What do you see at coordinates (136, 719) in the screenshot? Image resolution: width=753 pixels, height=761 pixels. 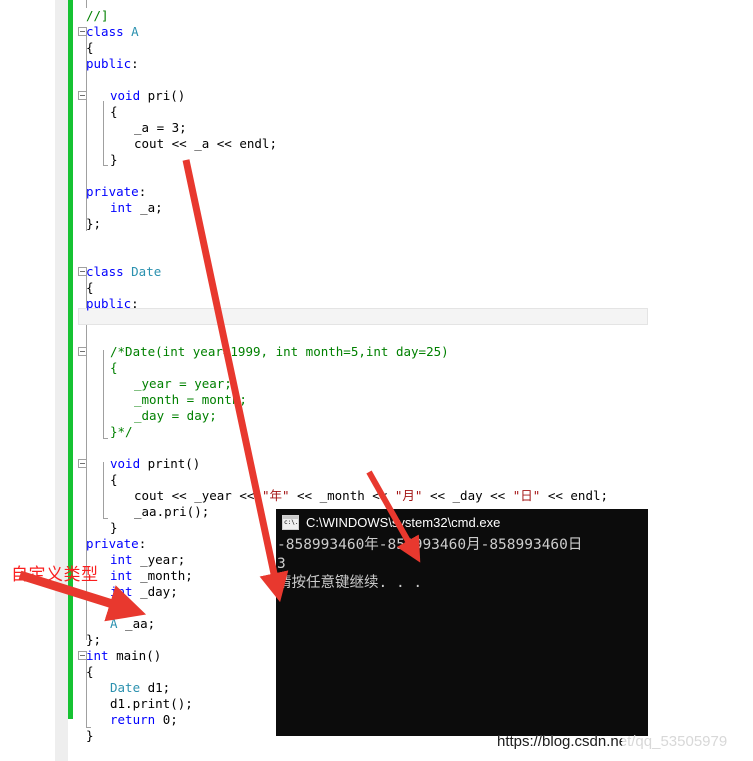 I see `code-token: return` at bounding box center [136, 719].